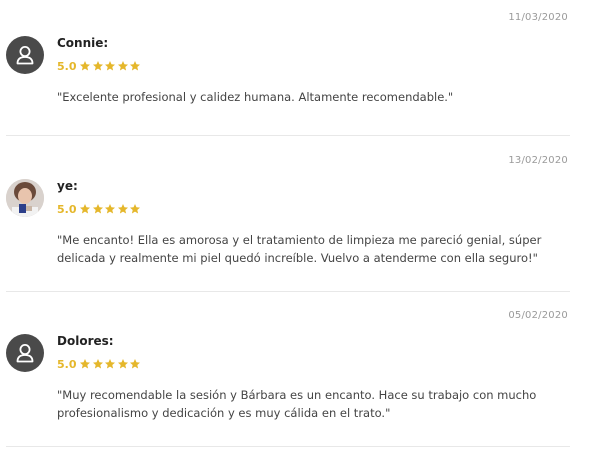  What do you see at coordinates (85, 341) in the screenshot?
I see `review-author: Dolores:` at bounding box center [85, 341].